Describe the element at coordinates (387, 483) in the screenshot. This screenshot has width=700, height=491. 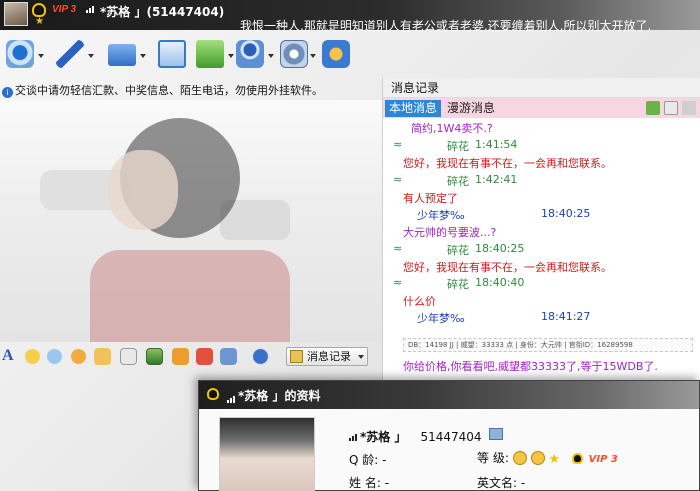
I see `name-value: -` at that location.